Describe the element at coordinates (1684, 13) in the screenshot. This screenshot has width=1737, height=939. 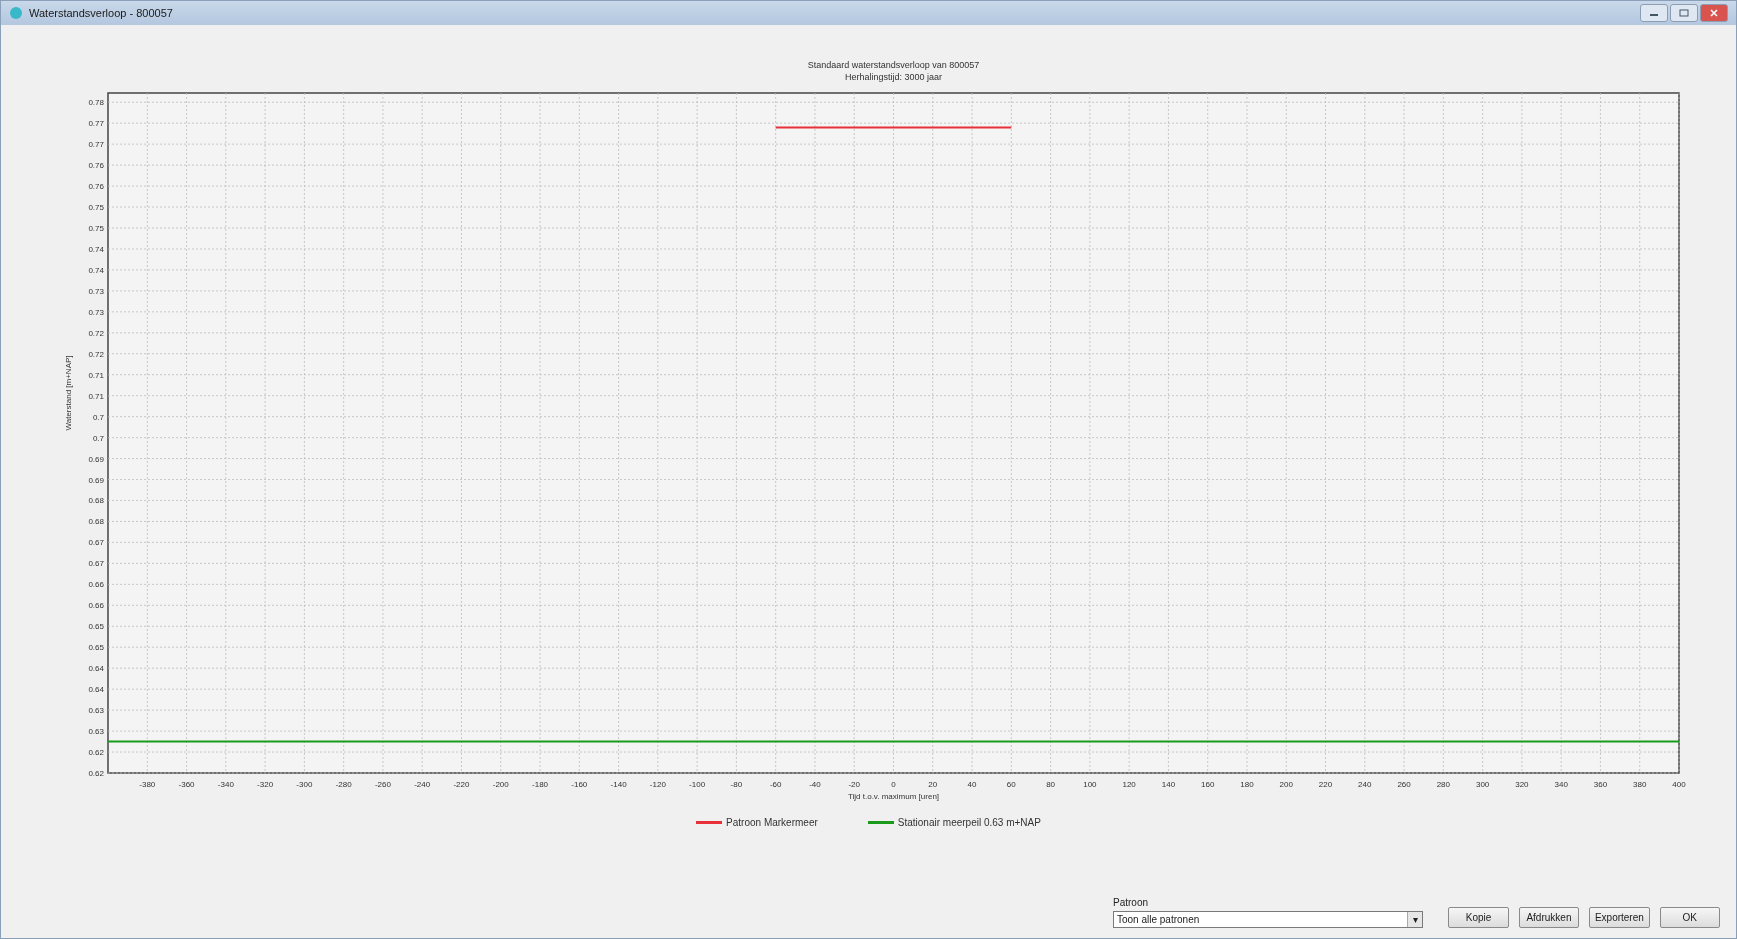
I see `maximize-icon` at that location.